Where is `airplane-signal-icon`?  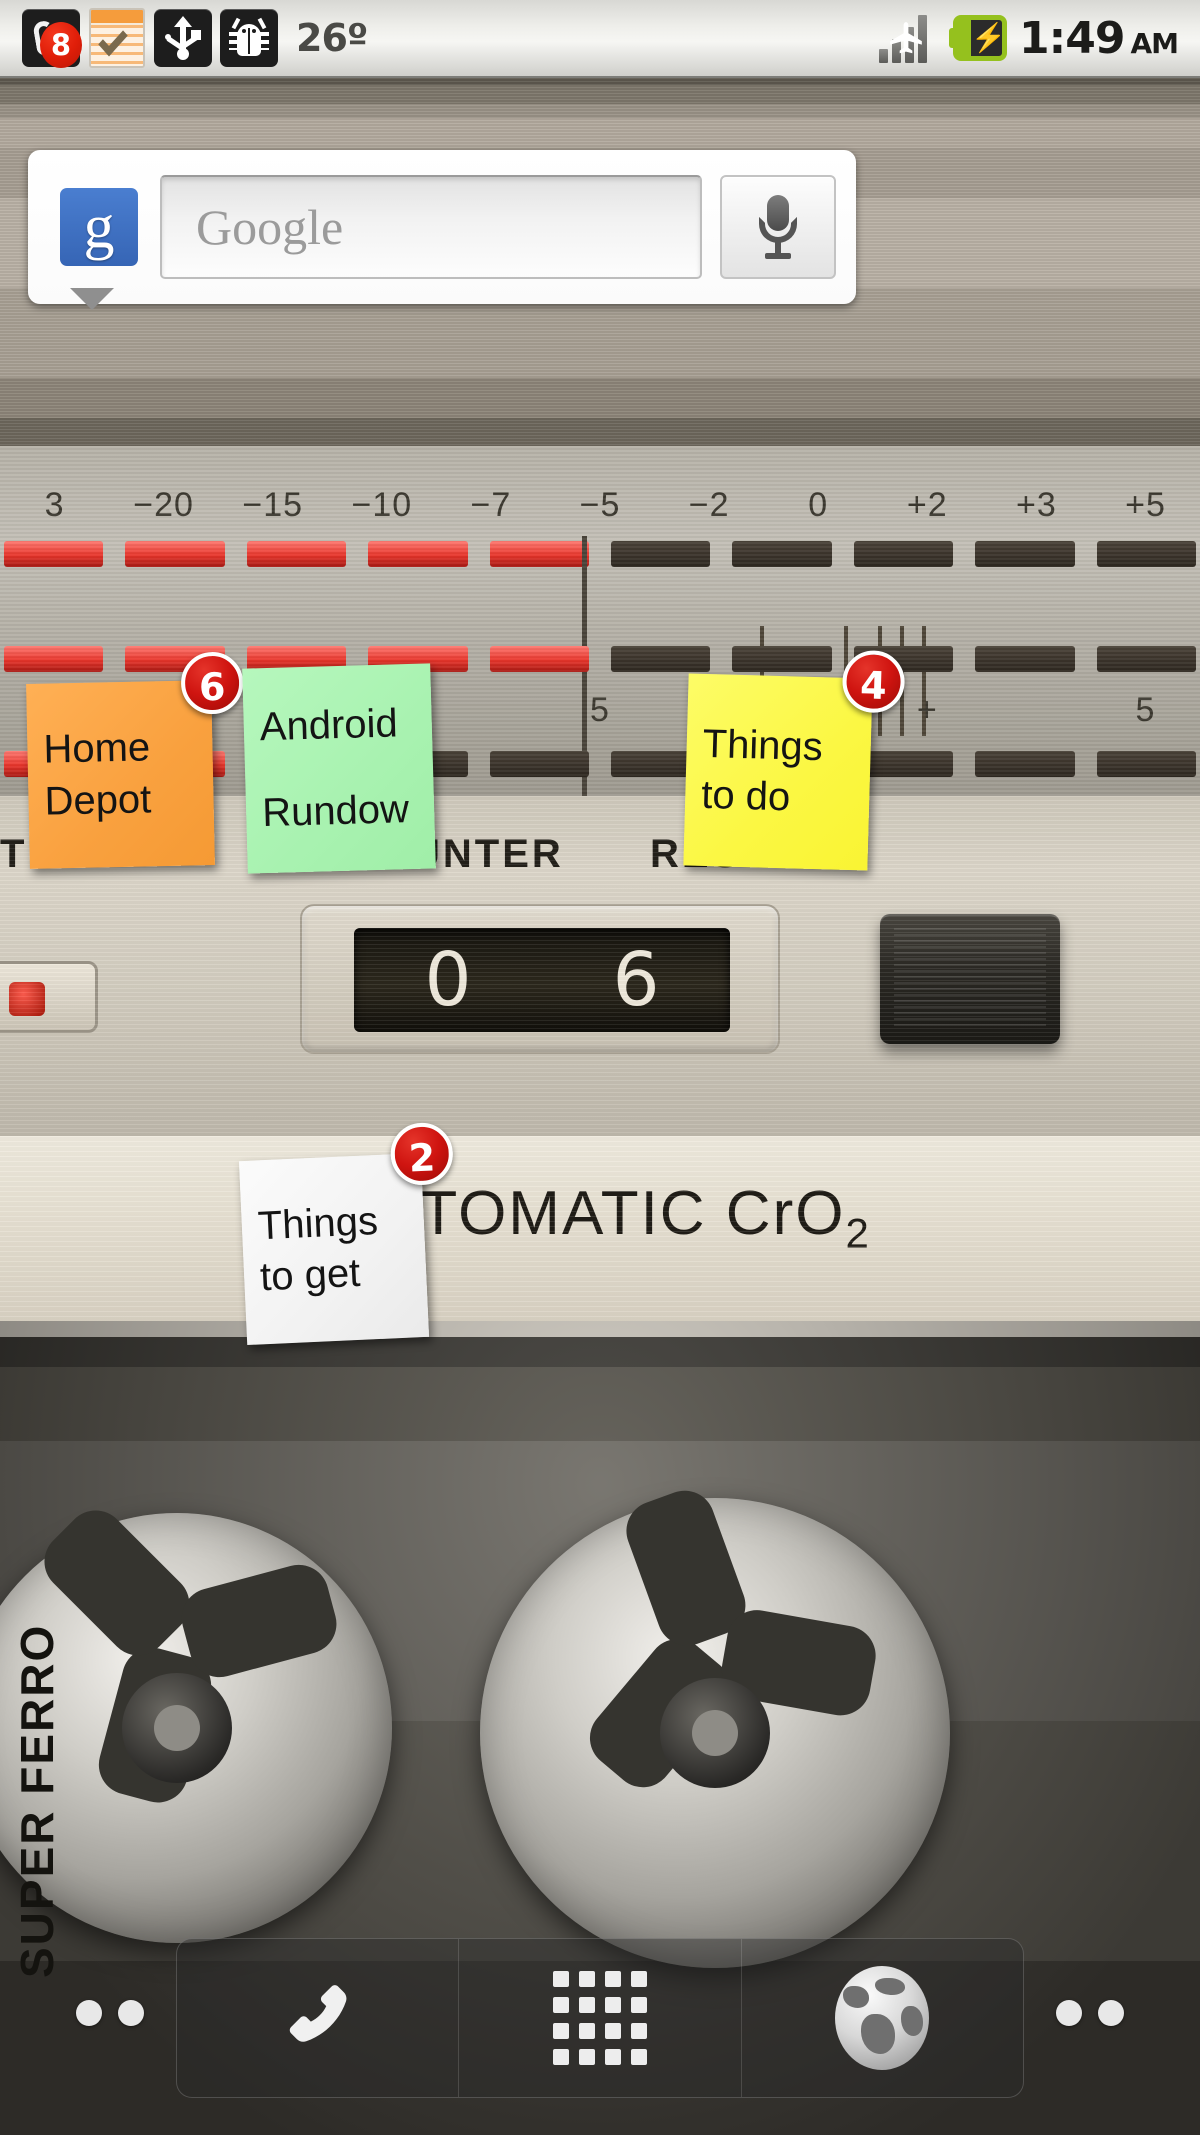 airplane-signal-icon is located at coordinates (906, 38).